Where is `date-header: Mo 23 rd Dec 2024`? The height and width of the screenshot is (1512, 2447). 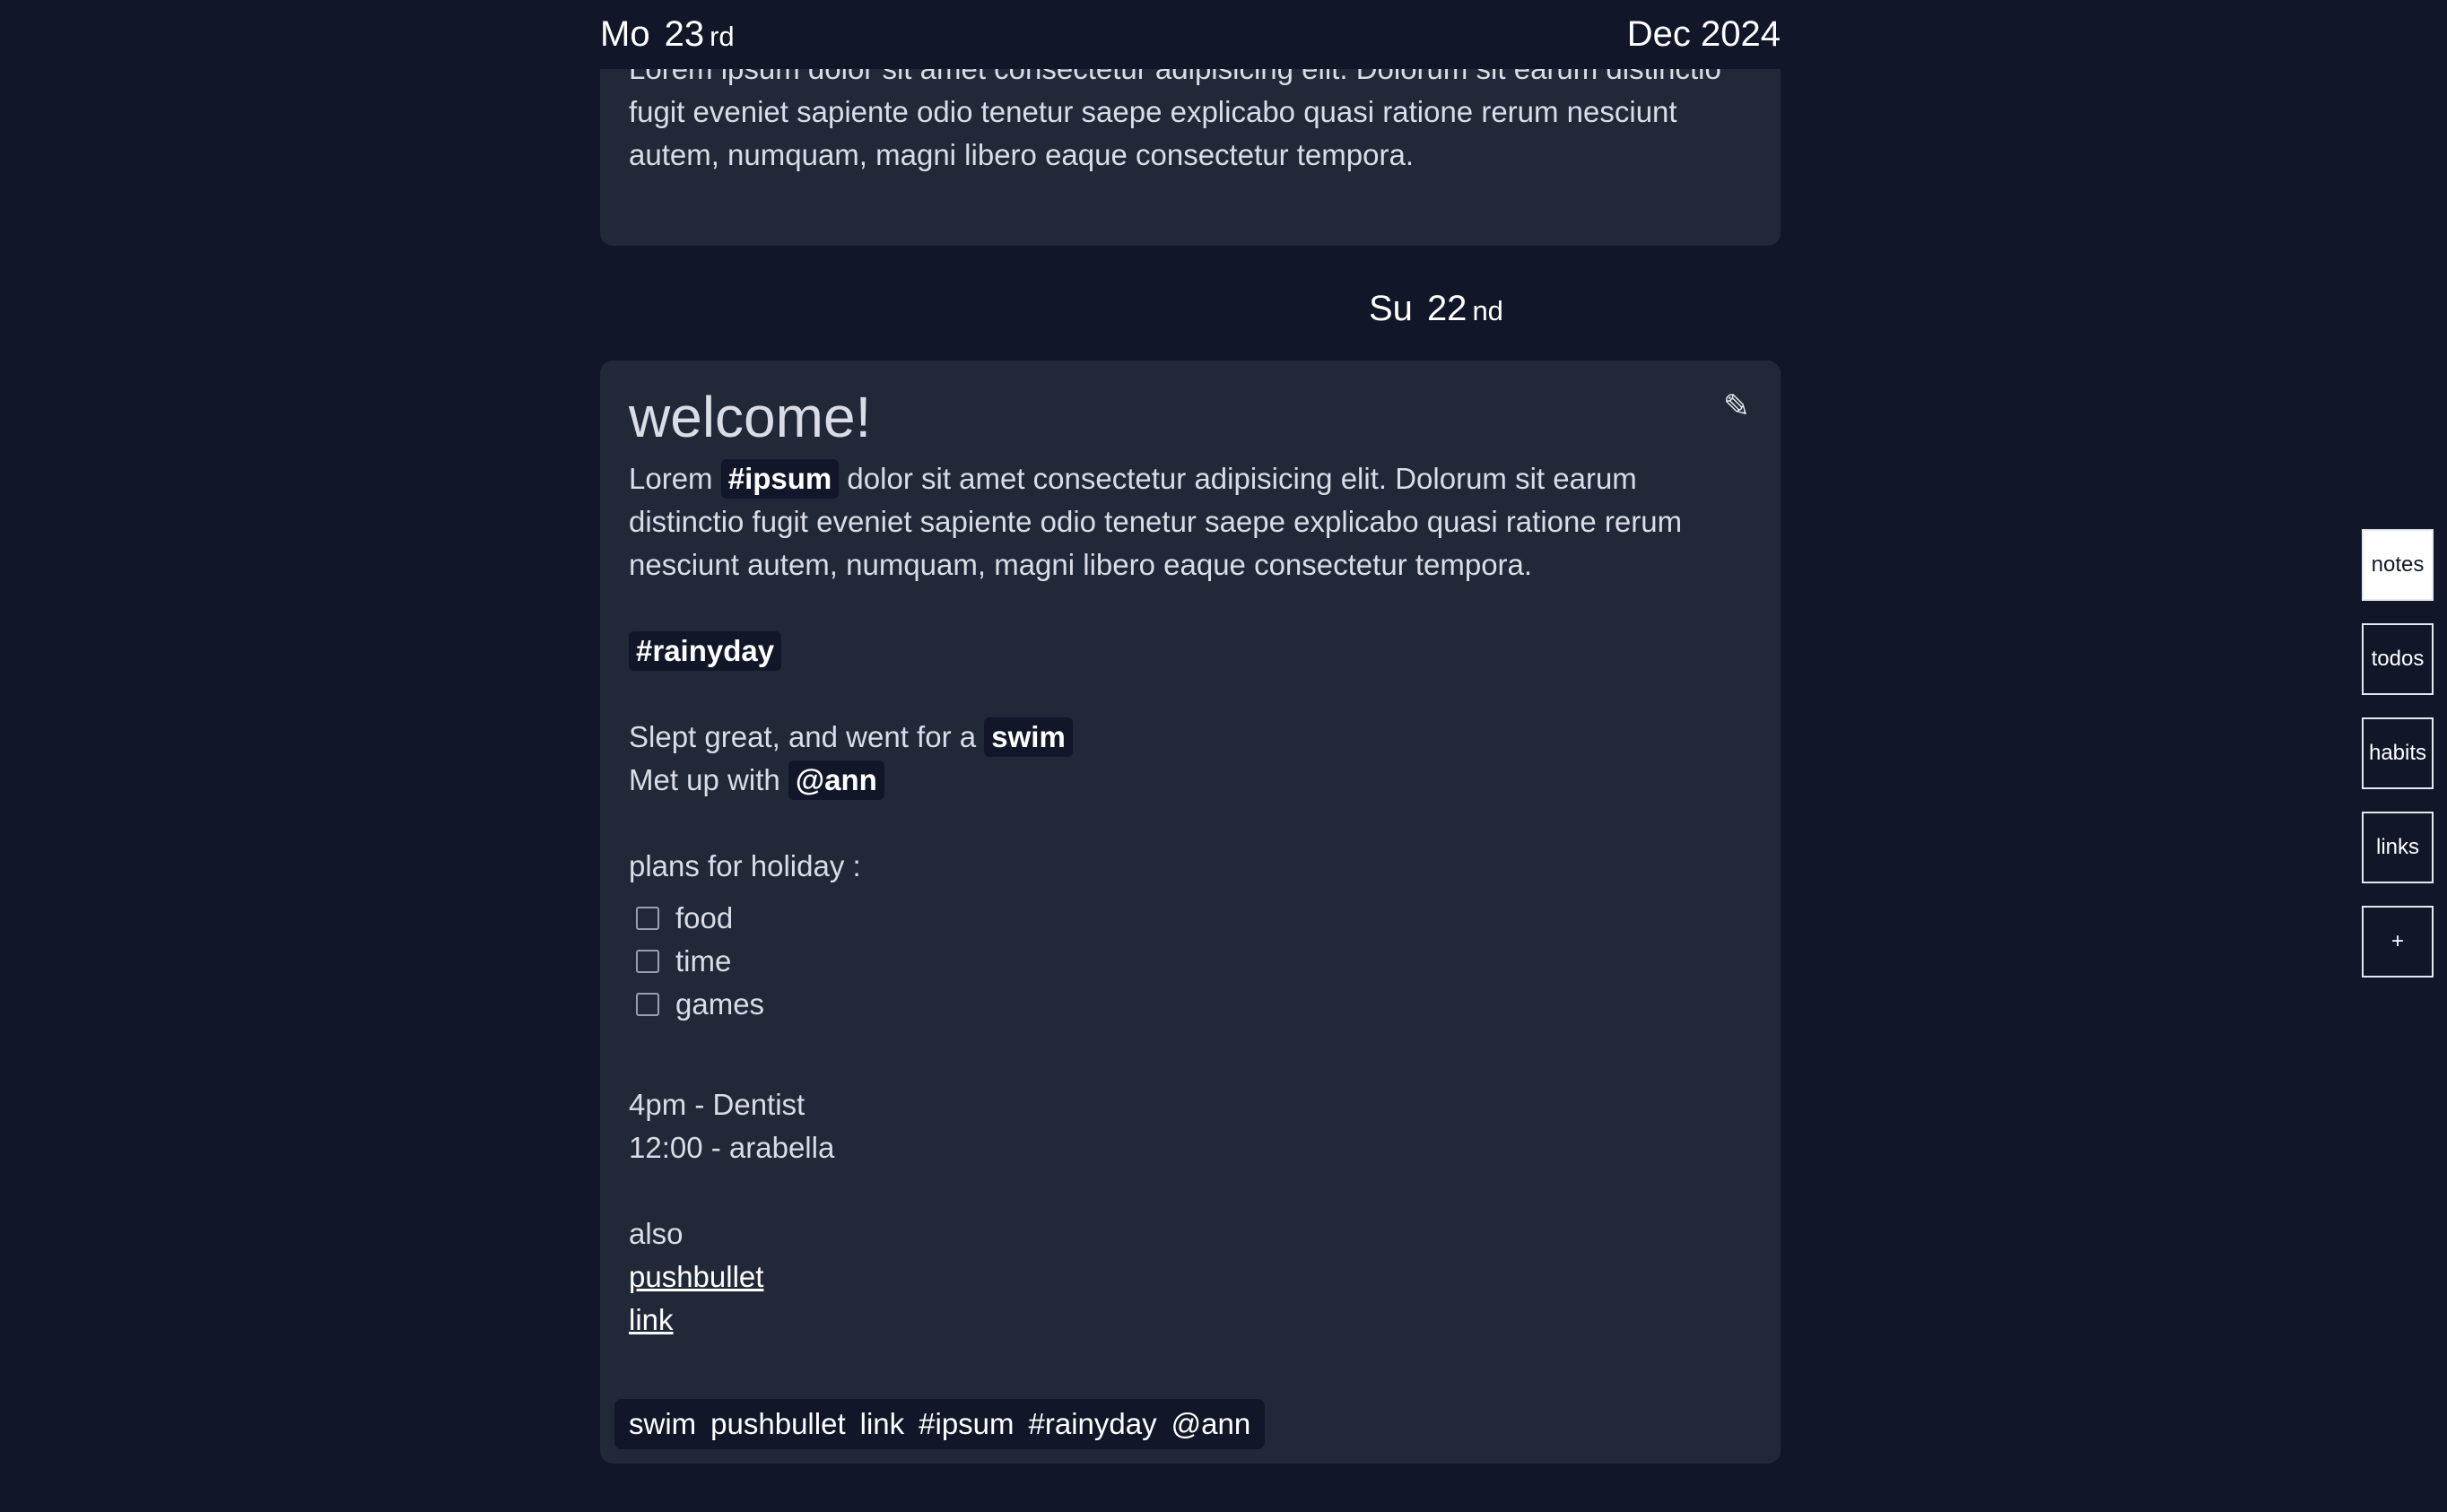 date-header: Mo 23 rd Dec 2024 is located at coordinates (1190, 34).